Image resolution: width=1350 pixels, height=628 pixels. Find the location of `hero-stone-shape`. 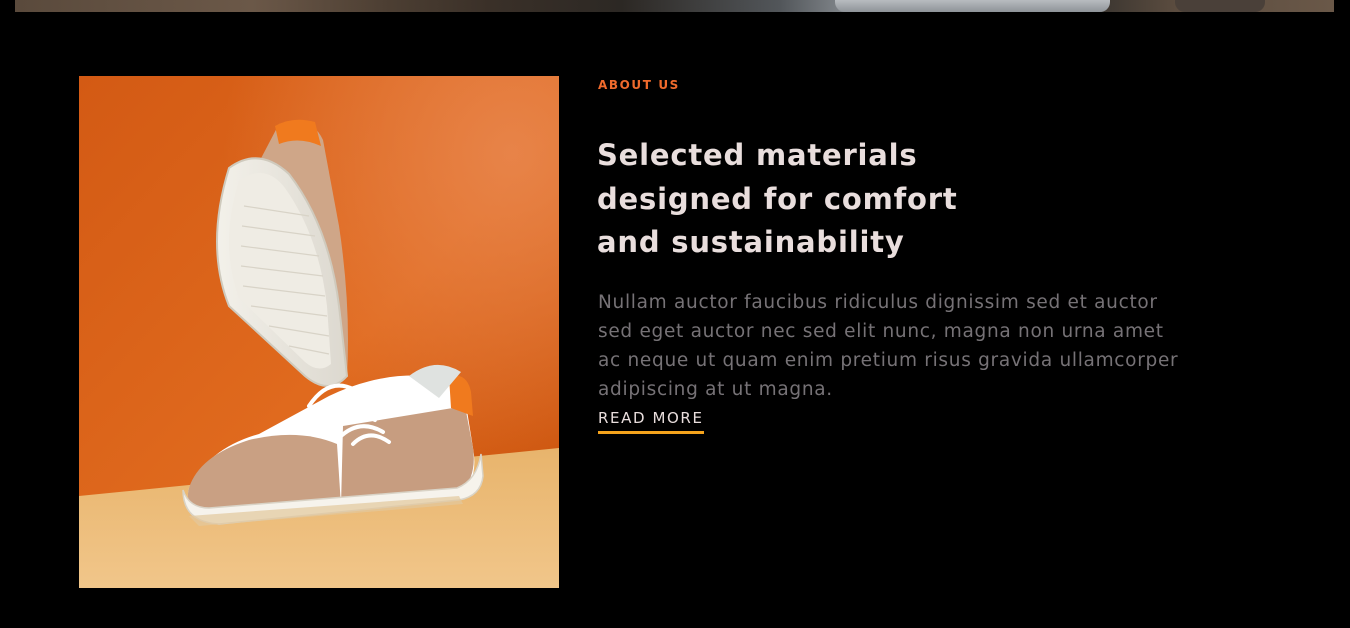

hero-stone-shape is located at coordinates (972, 6).